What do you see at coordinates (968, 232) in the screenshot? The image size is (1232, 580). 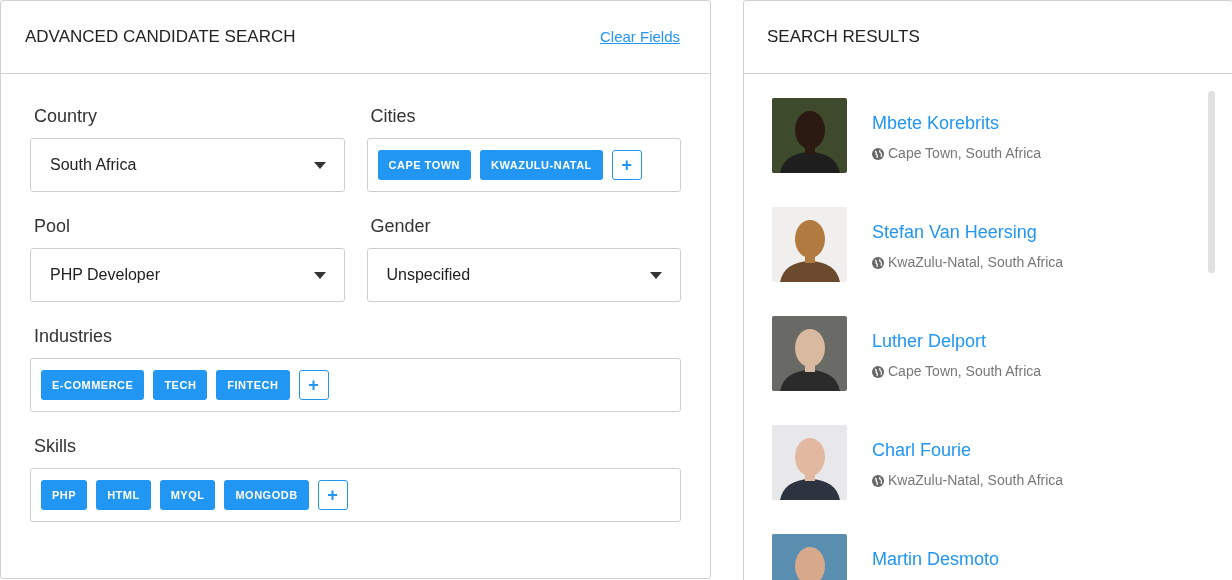 I see `candidate-name-link: Stefan Van Heersing` at bounding box center [968, 232].